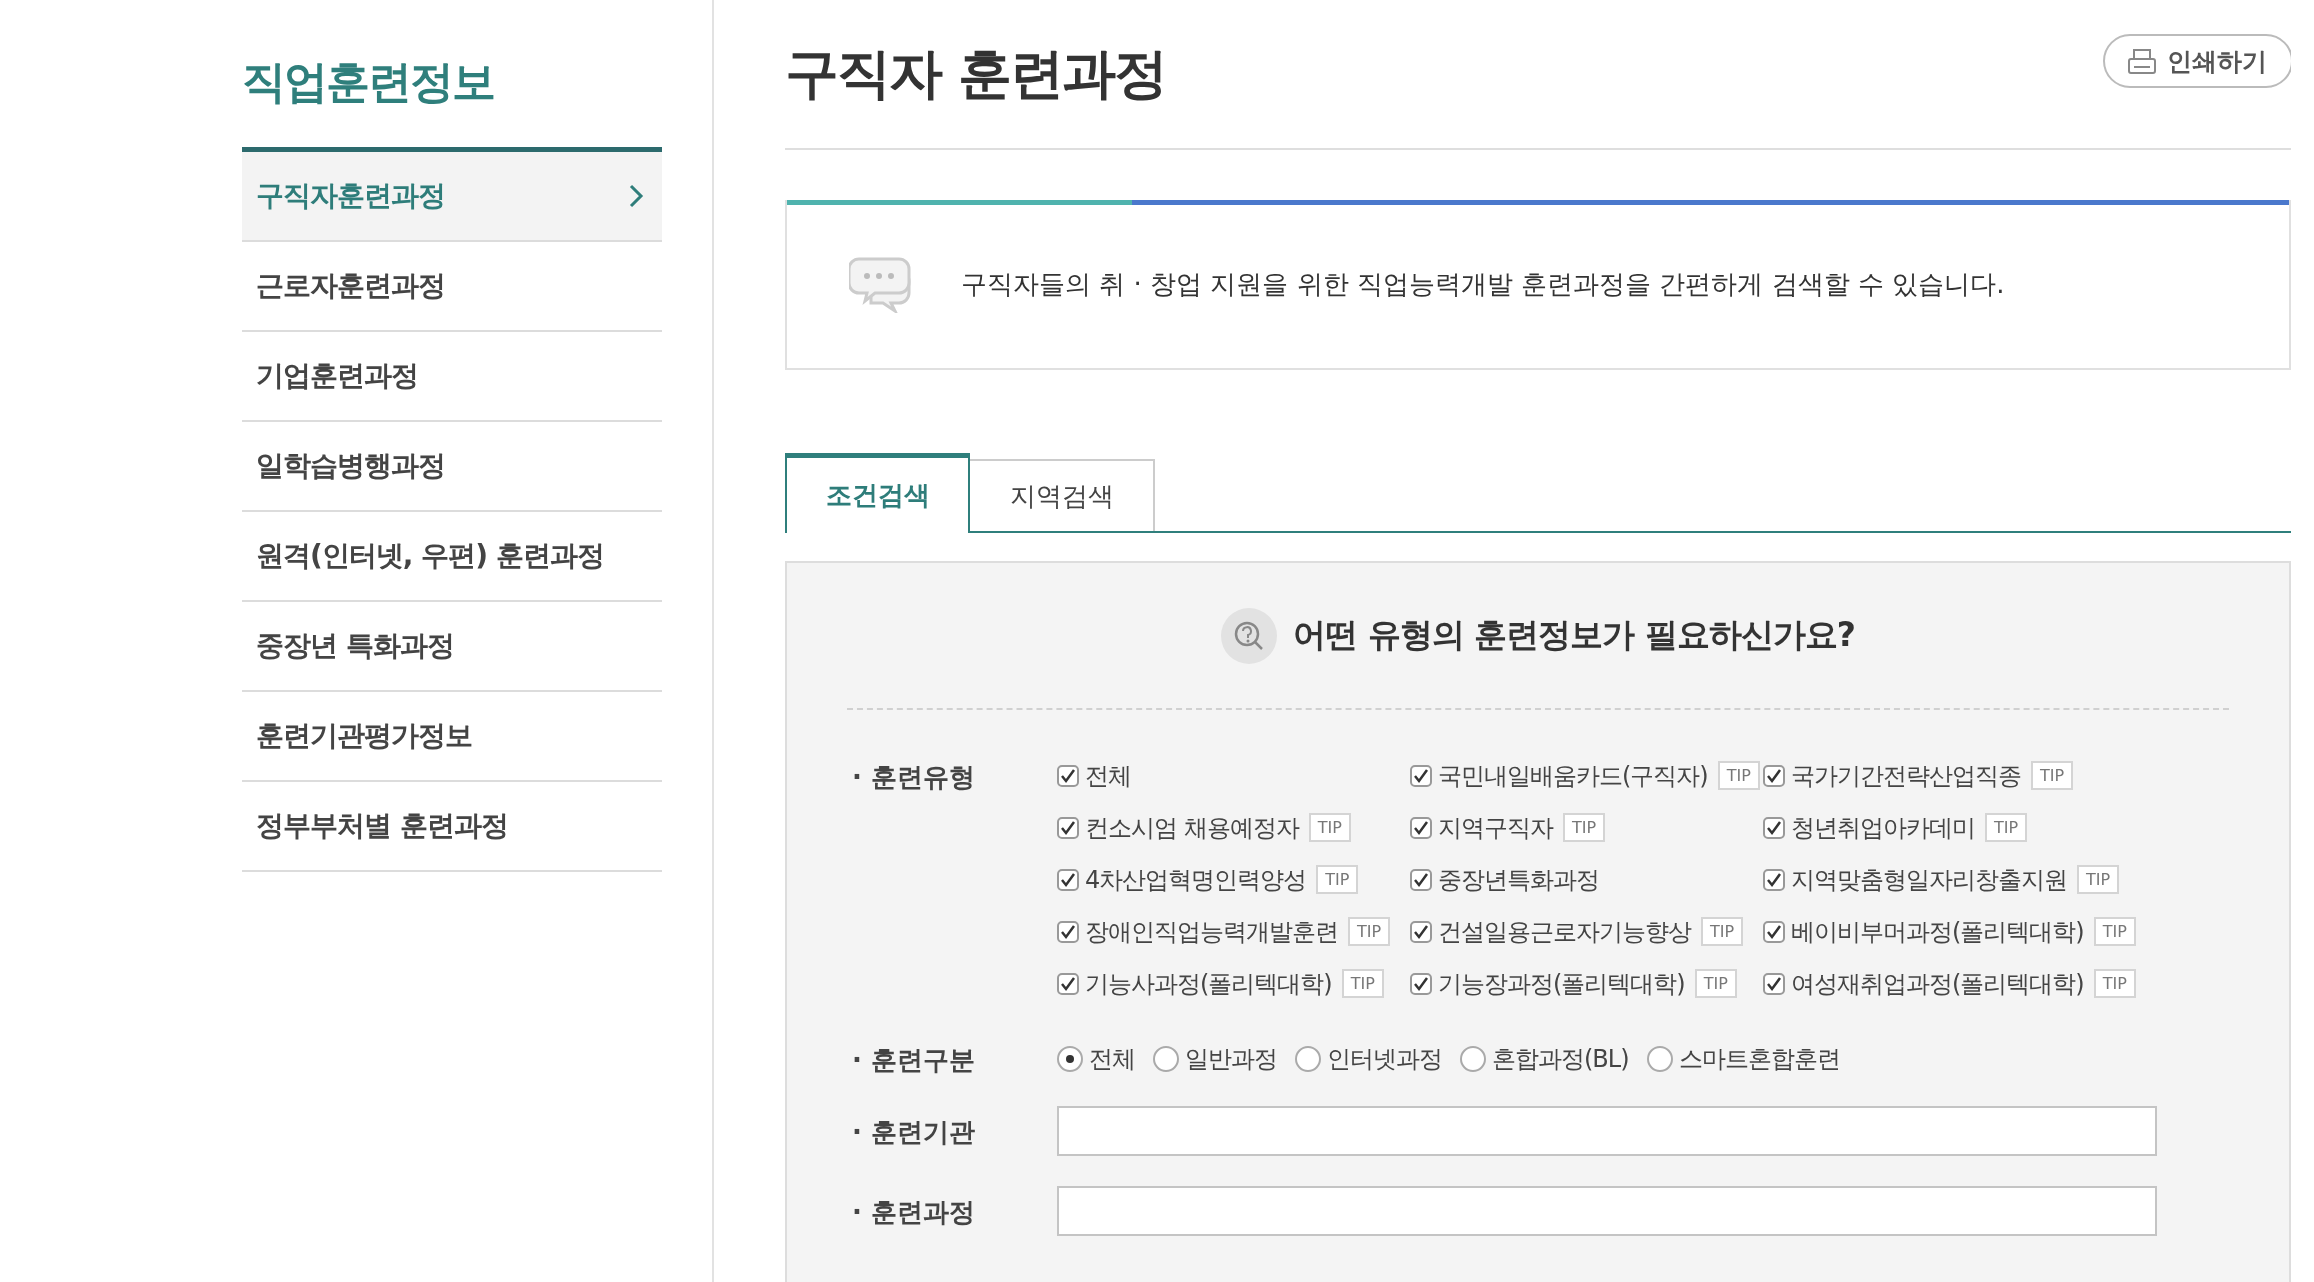 The height and width of the screenshot is (1282, 2314). What do you see at coordinates (877, 493) in the screenshot?
I see `search-tab: 조건검색` at bounding box center [877, 493].